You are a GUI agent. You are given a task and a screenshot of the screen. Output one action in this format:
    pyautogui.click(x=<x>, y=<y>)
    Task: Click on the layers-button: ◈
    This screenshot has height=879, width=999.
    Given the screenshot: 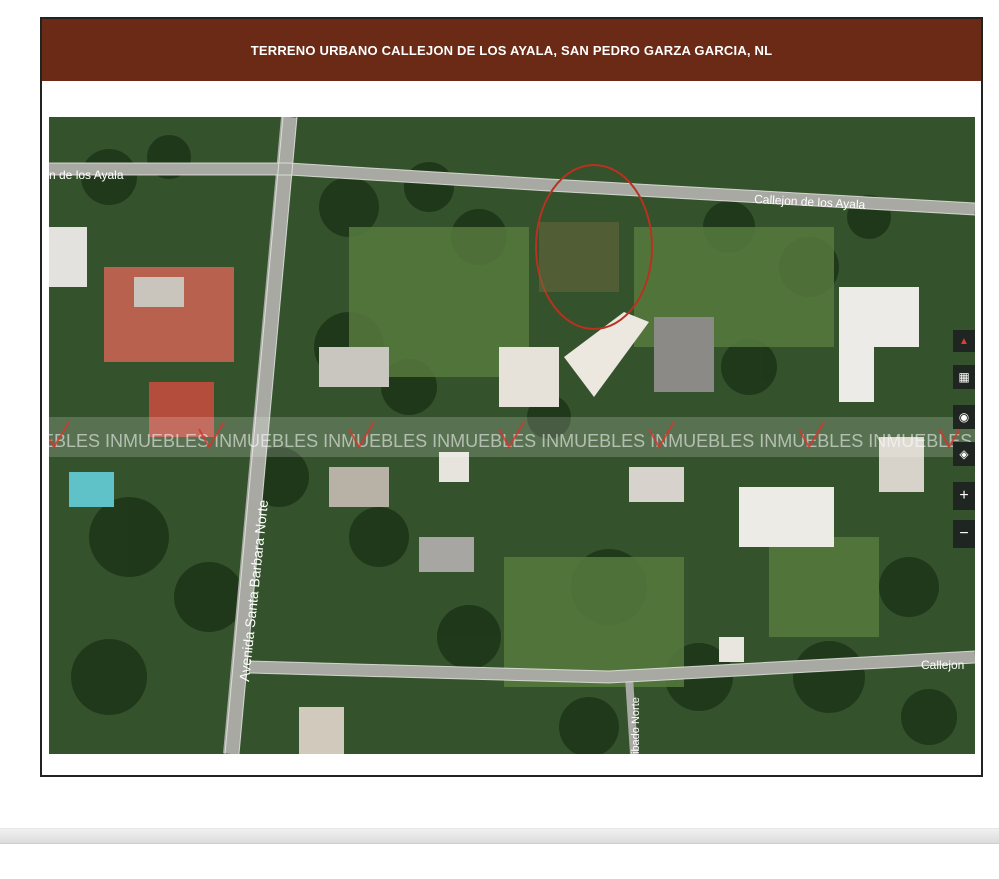 What is the action you would take?
    pyautogui.click(x=964, y=454)
    